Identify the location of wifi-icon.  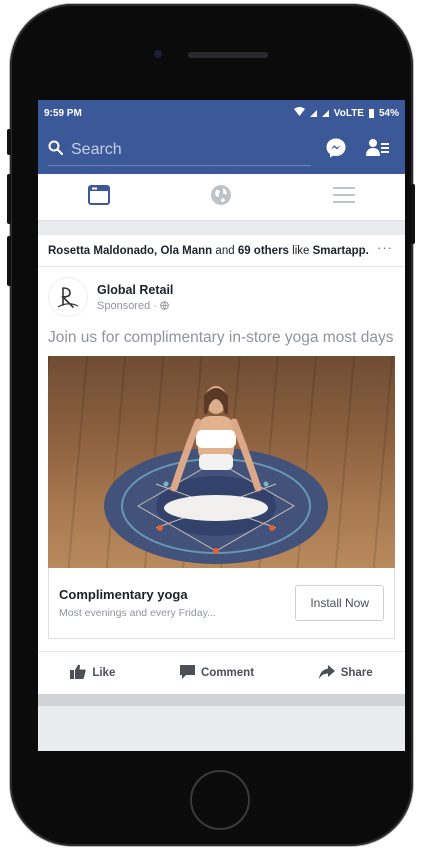
(299, 113).